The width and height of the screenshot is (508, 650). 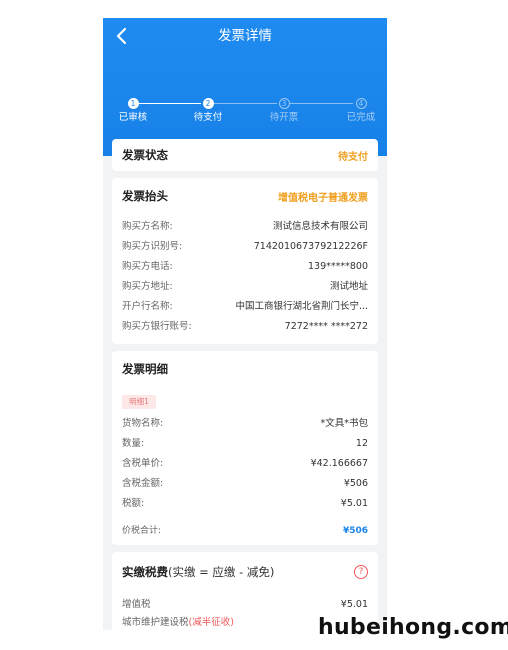 What do you see at coordinates (361, 443) in the screenshot?
I see `detail-value: 12` at bounding box center [361, 443].